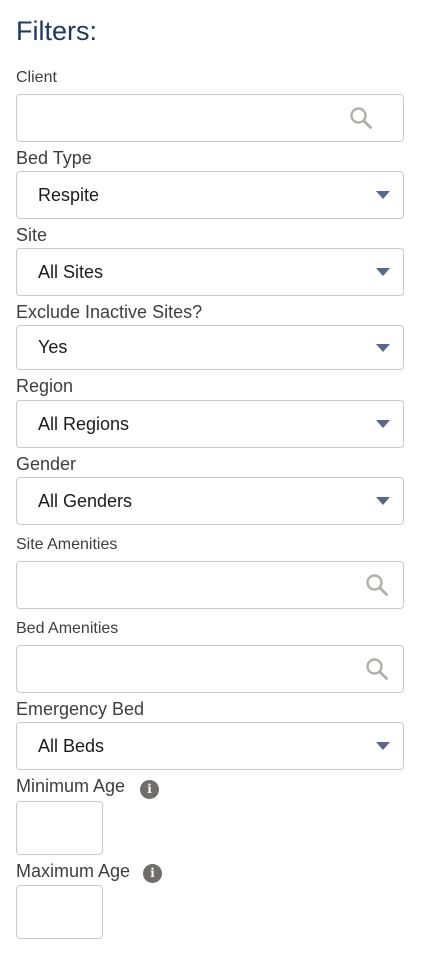  What do you see at coordinates (54, 158) in the screenshot?
I see `bed-type-label: Bed Type` at bounding box center [54, 158].